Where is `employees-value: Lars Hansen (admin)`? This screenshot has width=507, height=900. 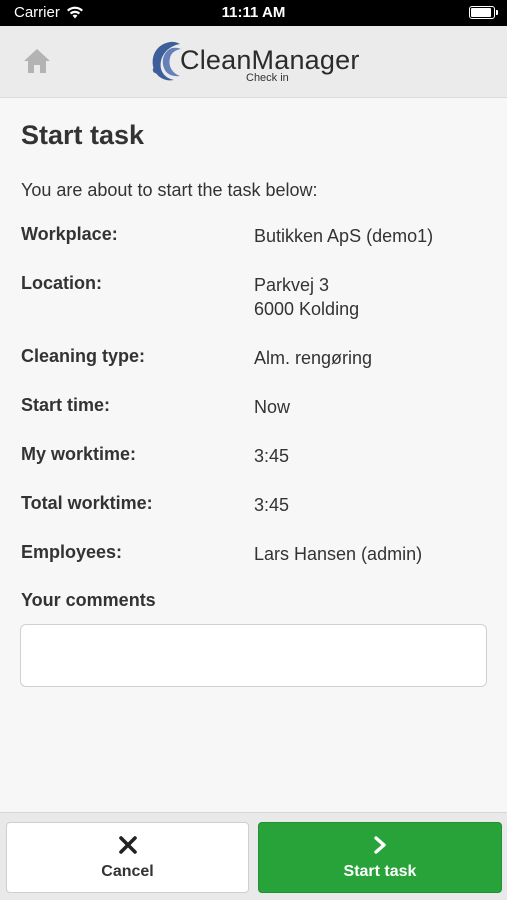 employees-value: Lars Hansen (admin) is located at coordinates (338, 554).